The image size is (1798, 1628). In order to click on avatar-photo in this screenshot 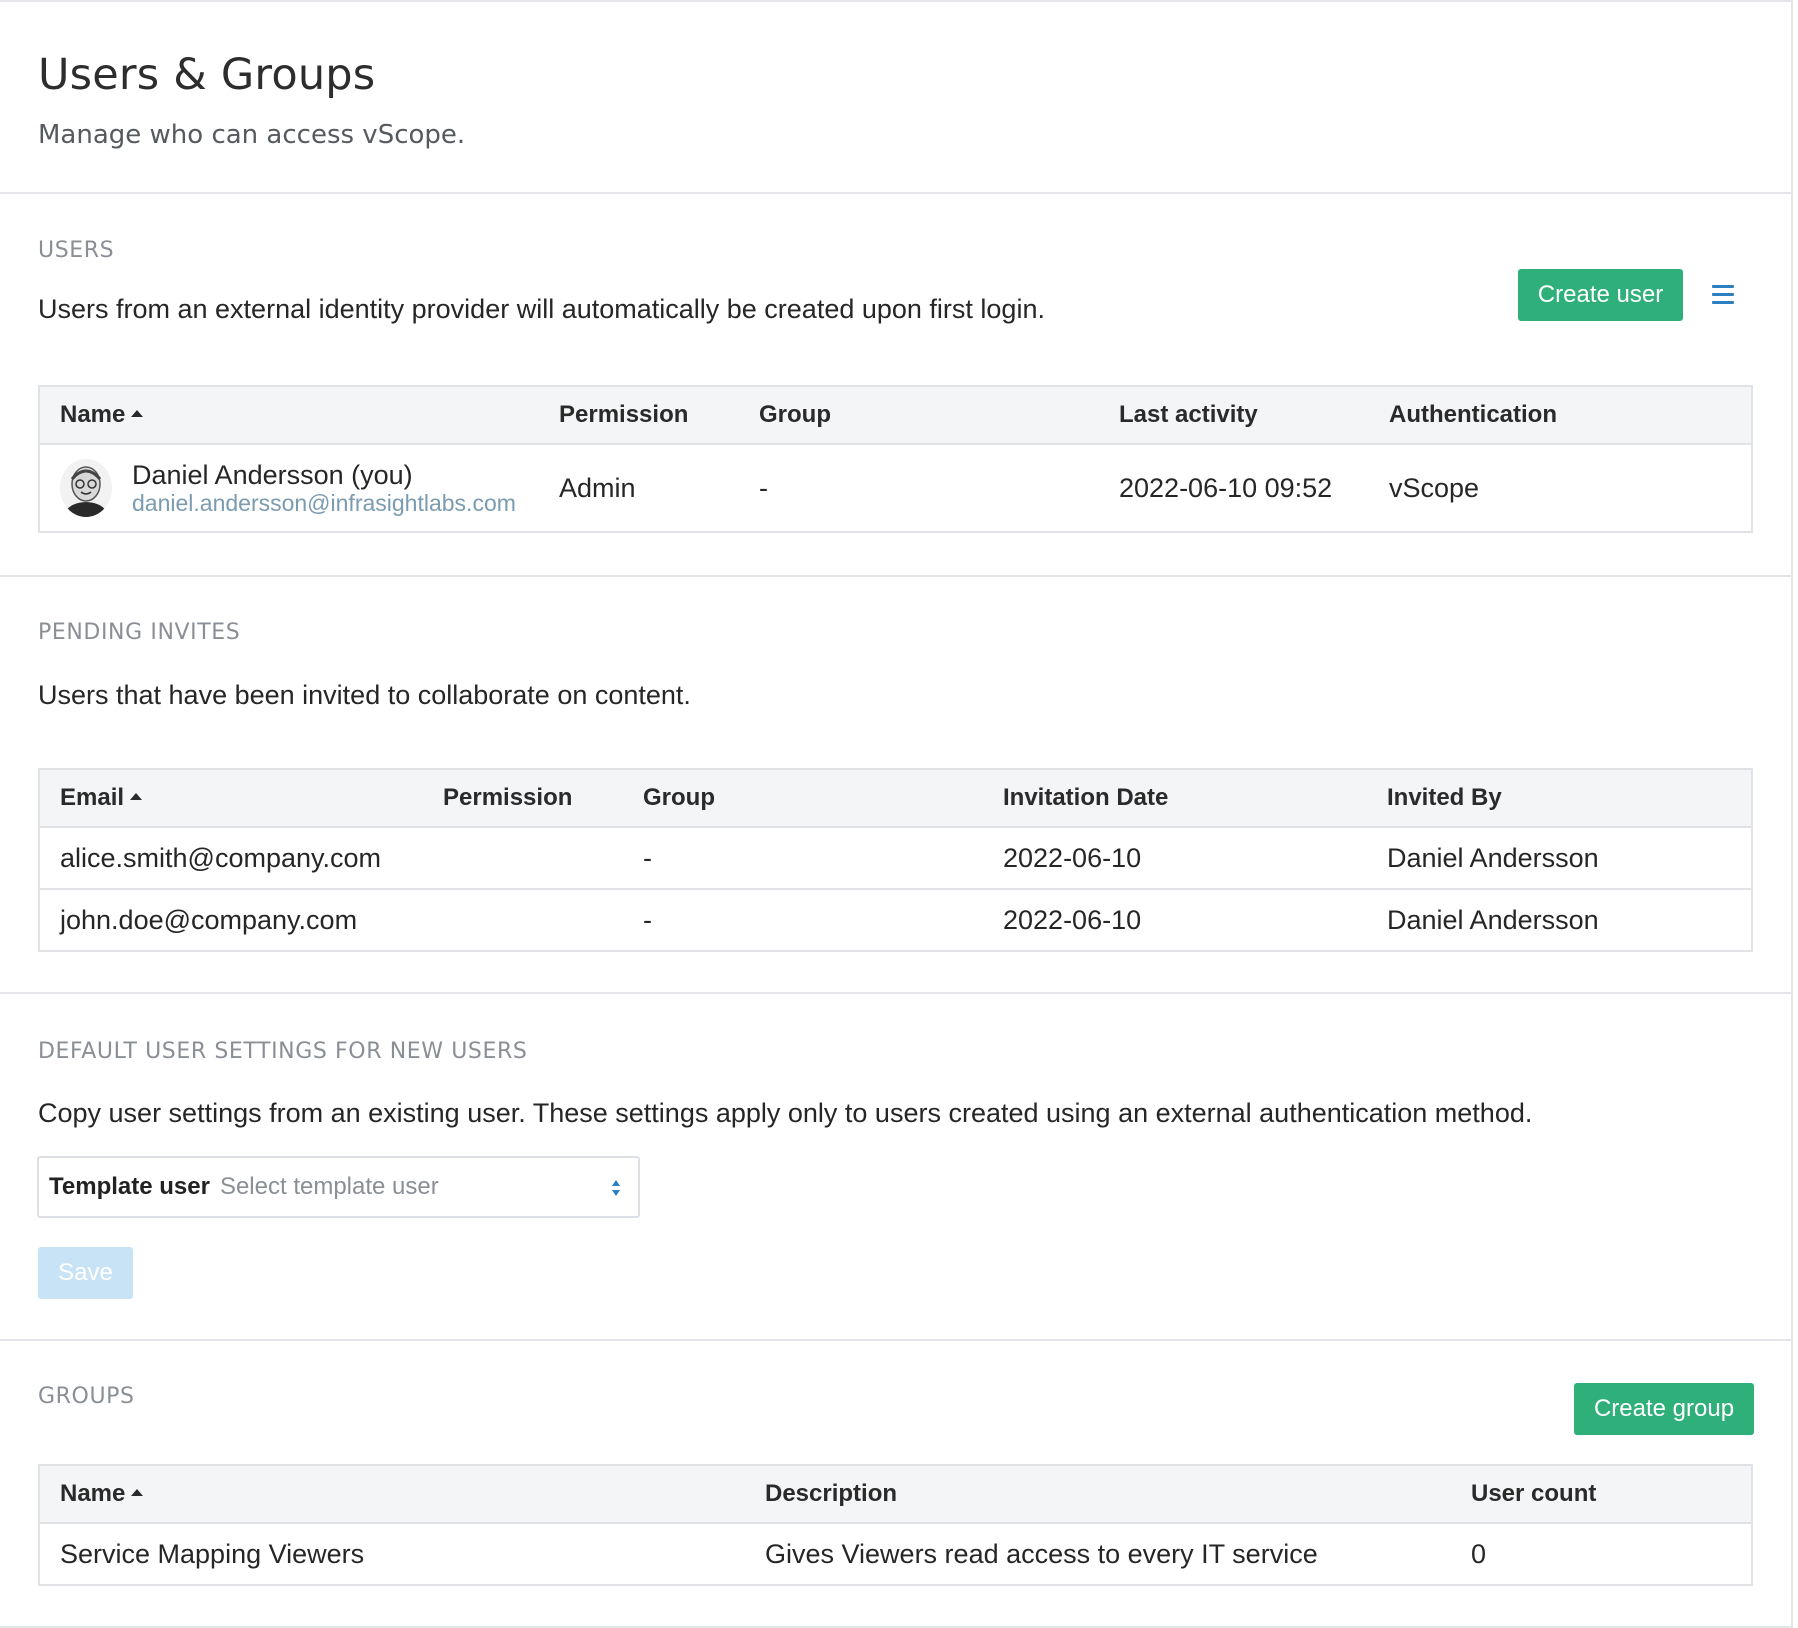, I will do `click(86, 488)`.